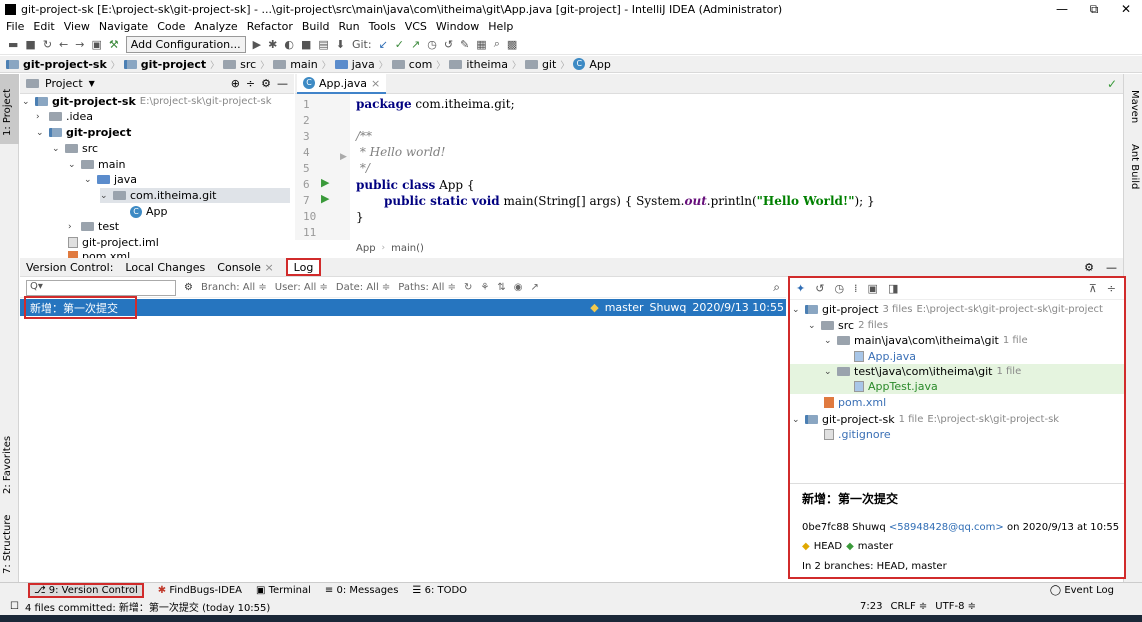  Describe the element at coordinates (926, 340) in the screenshot. I see `tree-node: ⌄ main\java\com\itheima\git 1 file` at that location.